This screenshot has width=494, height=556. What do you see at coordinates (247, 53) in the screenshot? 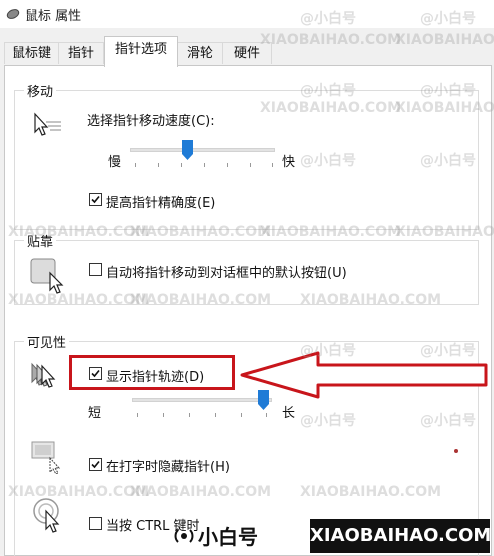
I see `tab-hardware: 硬件` at bounding box center [247, 53].